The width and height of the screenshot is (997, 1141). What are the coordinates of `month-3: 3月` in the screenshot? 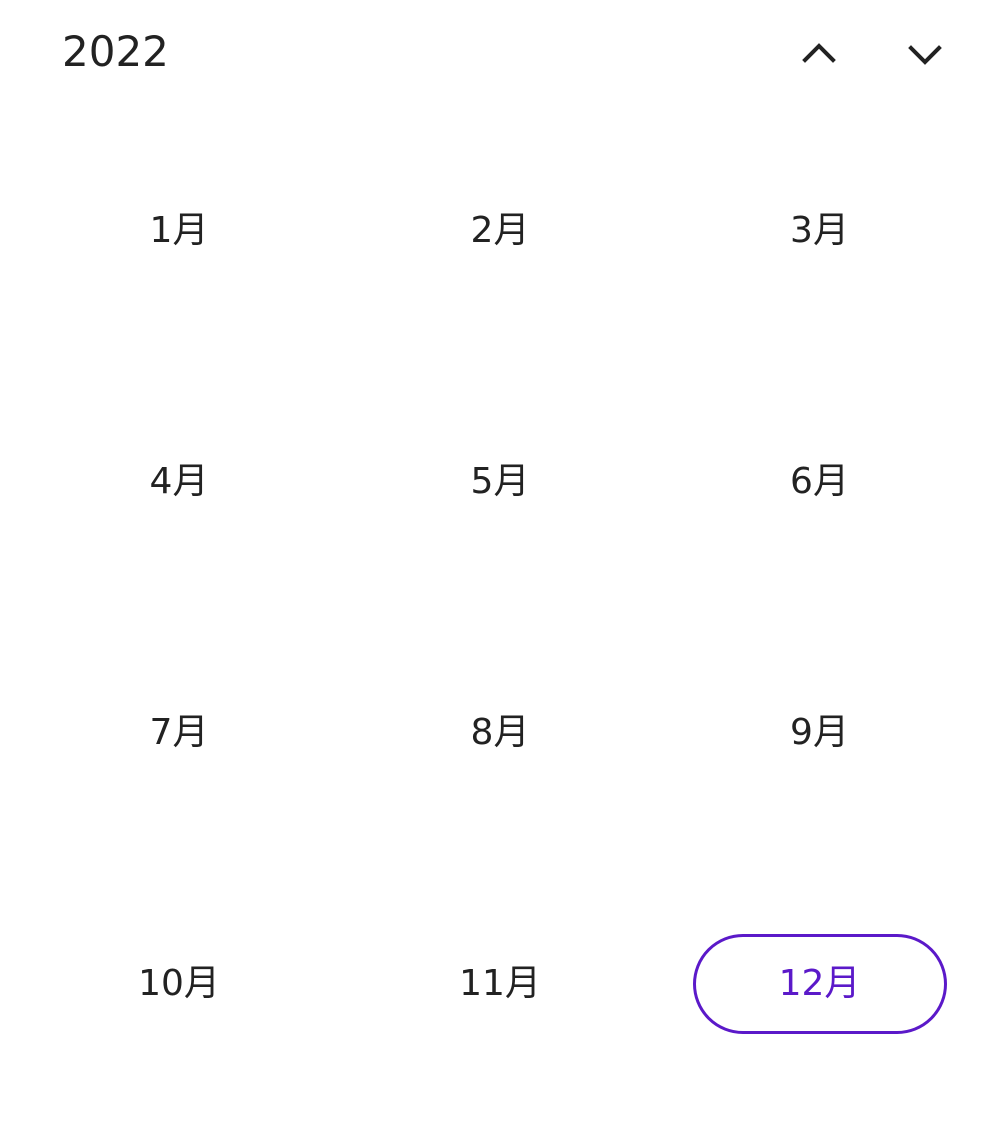 It's located at (819, 231).